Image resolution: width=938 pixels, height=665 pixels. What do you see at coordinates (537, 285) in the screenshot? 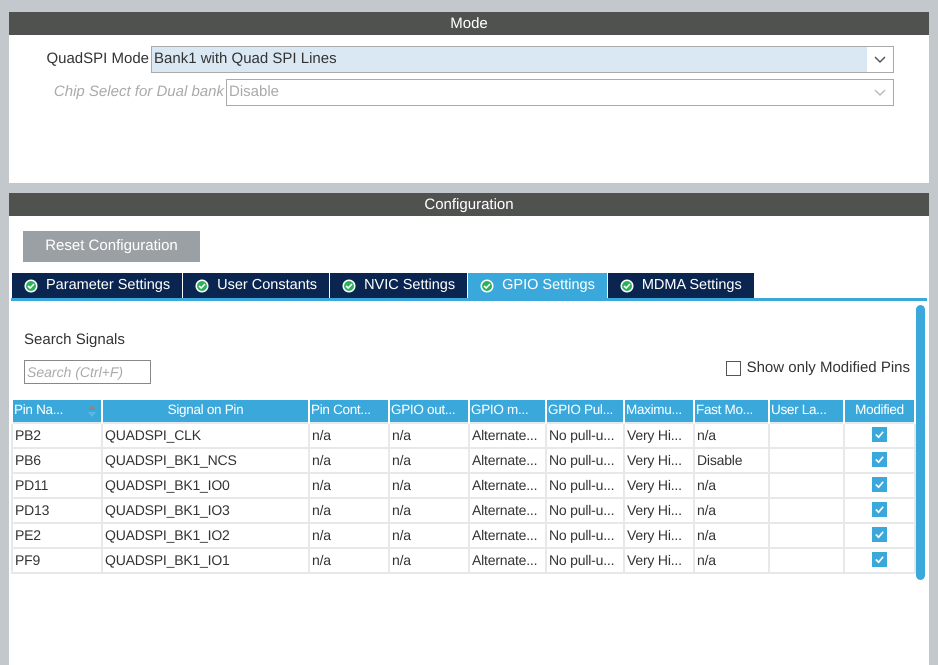
I see `tab: GPIO Settings` at bounding box center [537, 285].